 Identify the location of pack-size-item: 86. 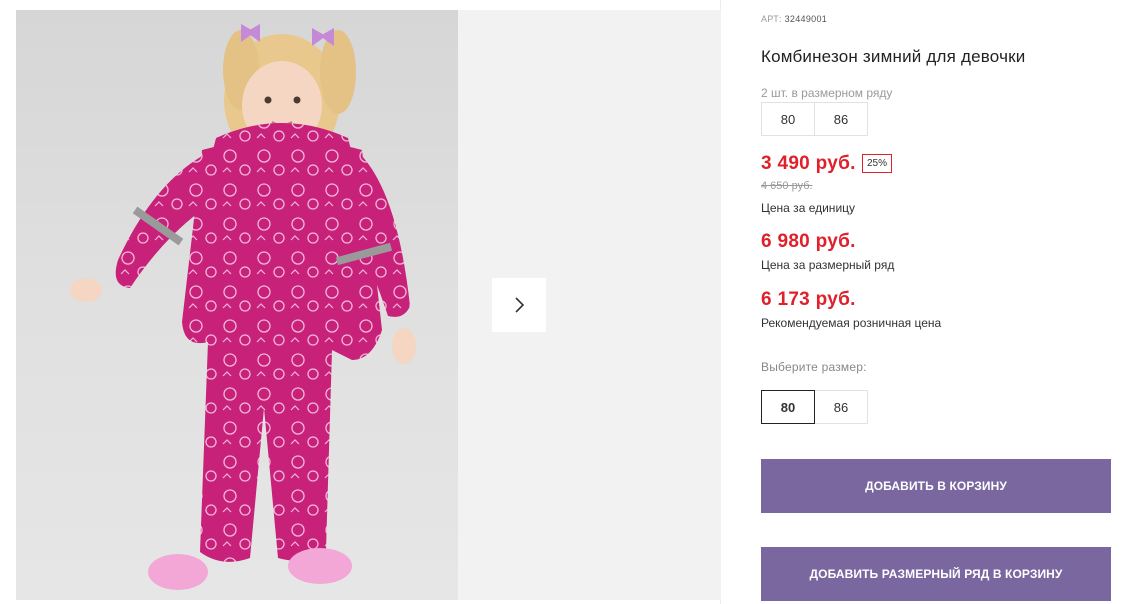
(841, 119).